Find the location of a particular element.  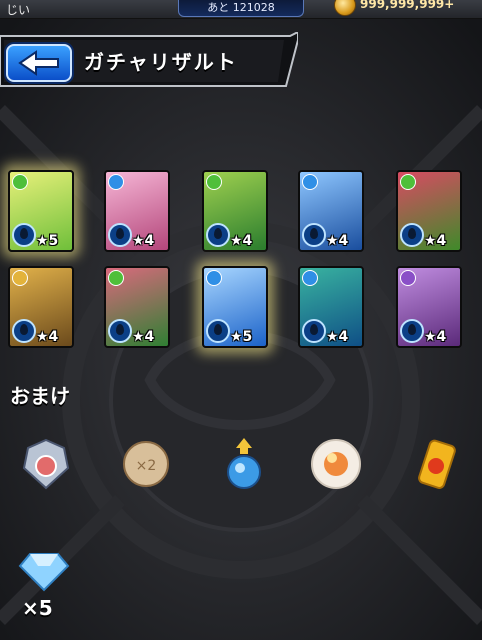

left-arrow-icon is located at coordinates (38, 63).